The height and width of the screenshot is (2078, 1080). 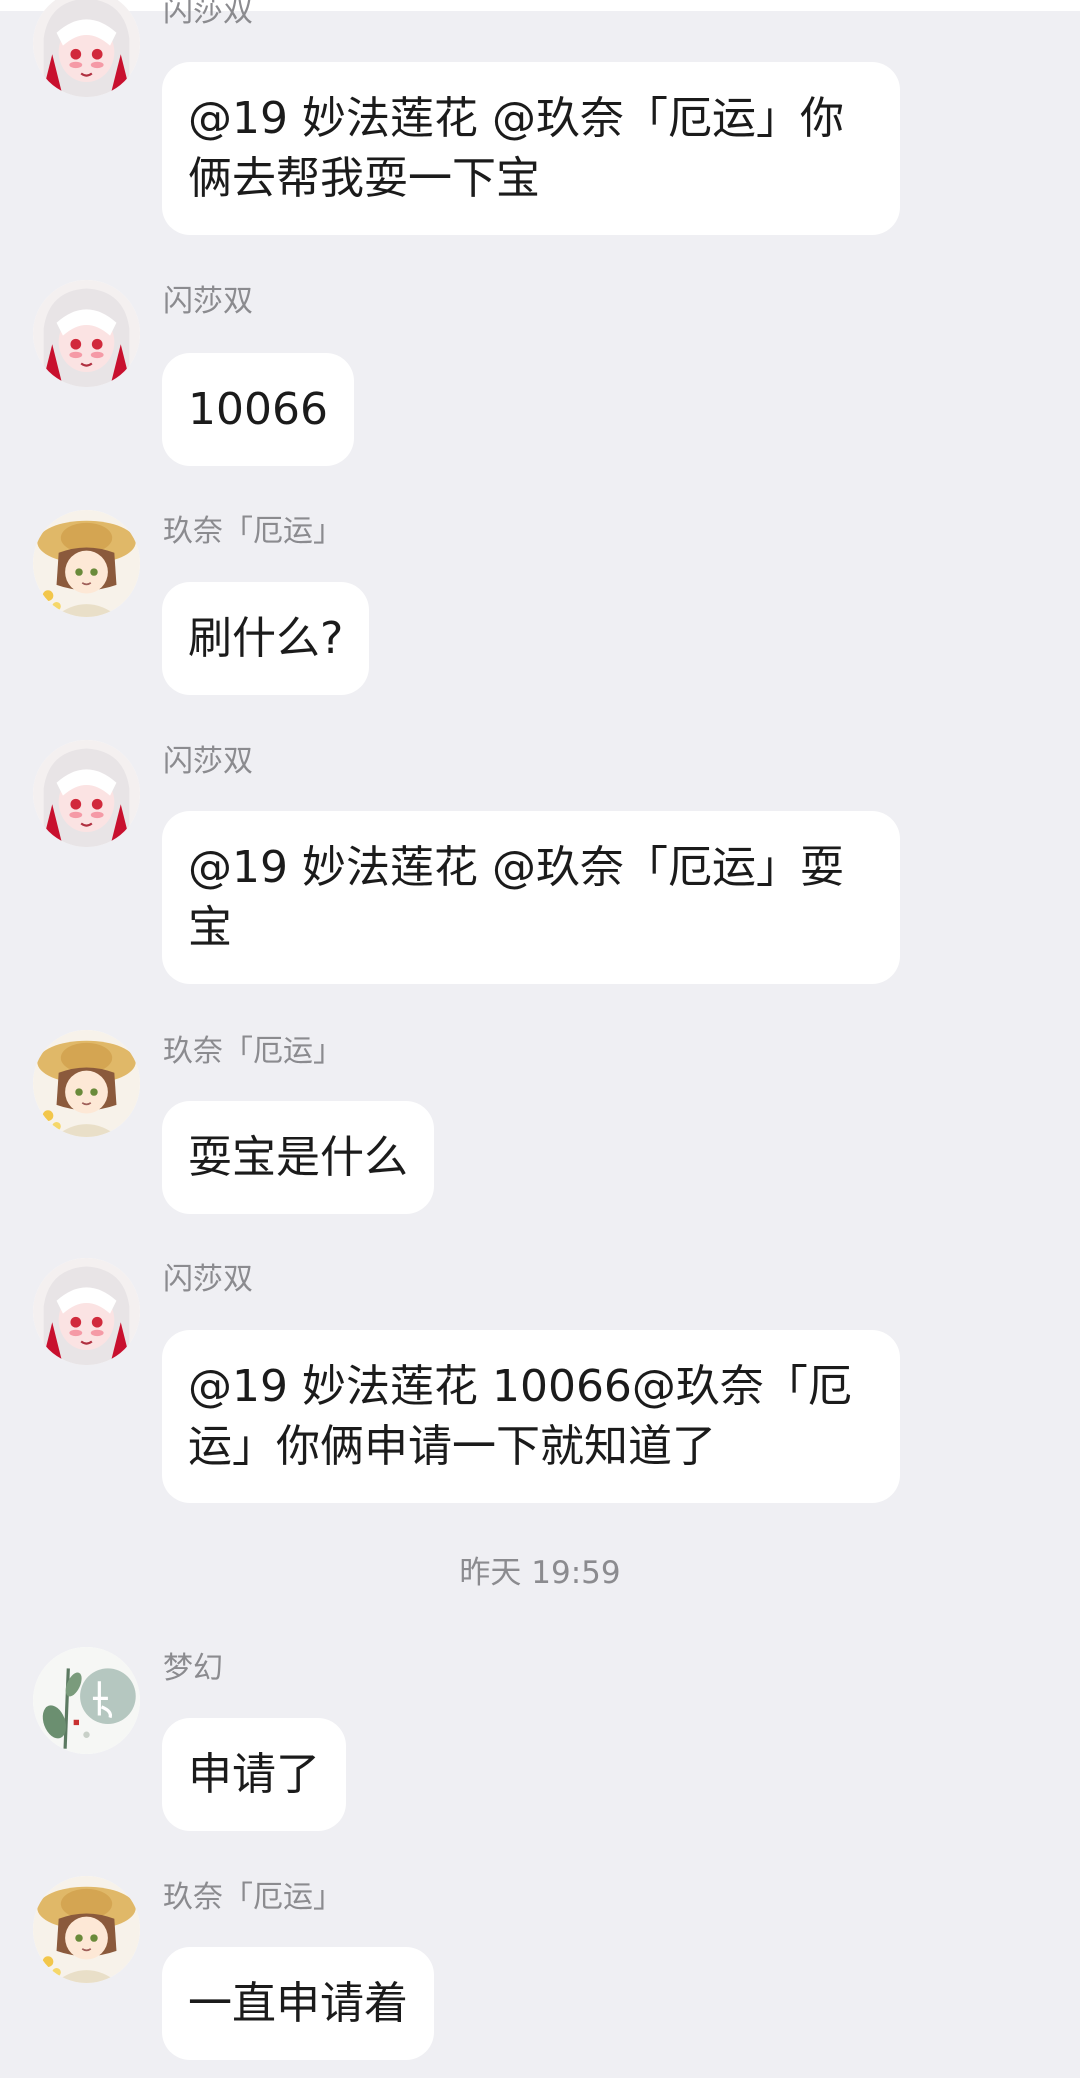 I want to click on message-bubble: 10066, so click(x=258, y=409).